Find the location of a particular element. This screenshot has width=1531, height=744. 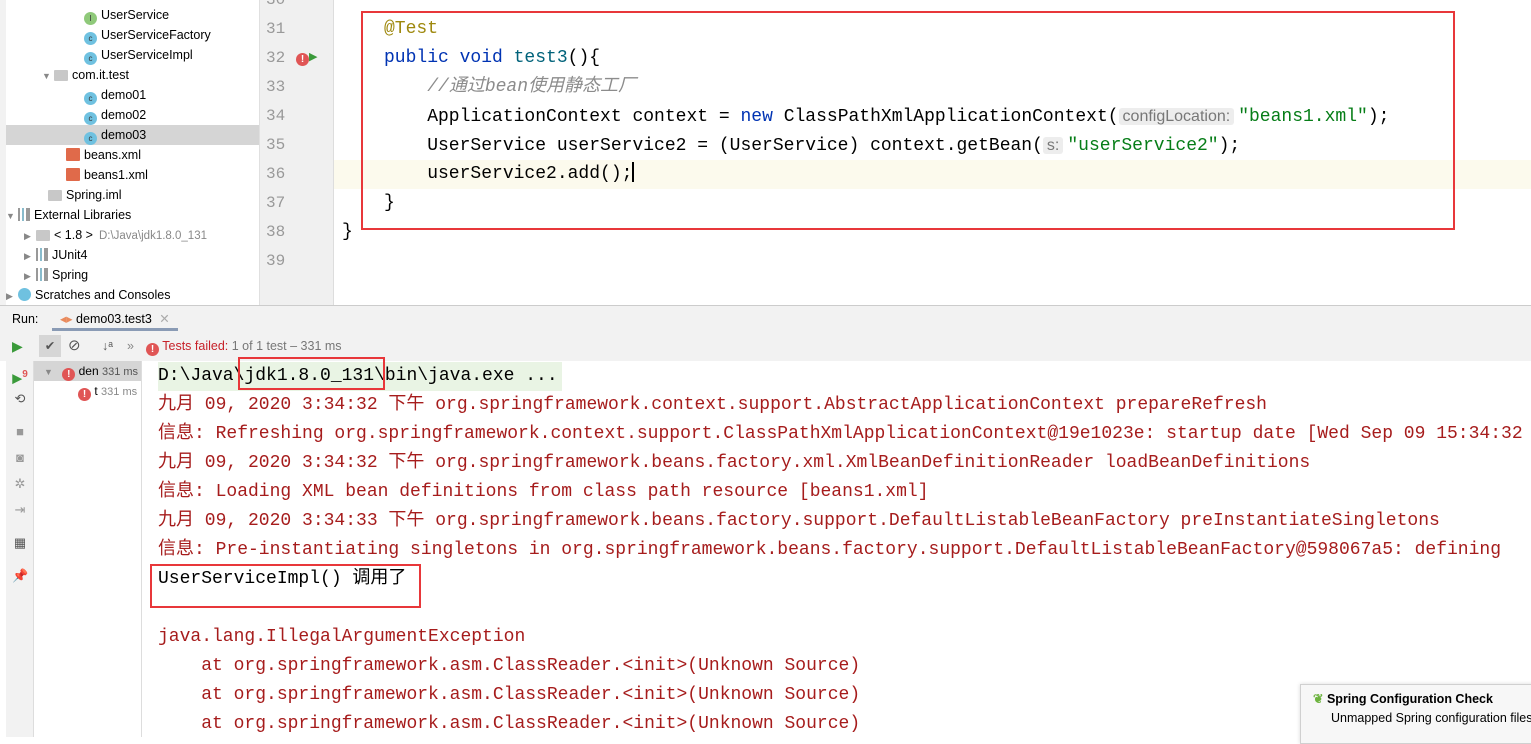

project-tree-item: c demo02 is located at coordinates (132, 115).